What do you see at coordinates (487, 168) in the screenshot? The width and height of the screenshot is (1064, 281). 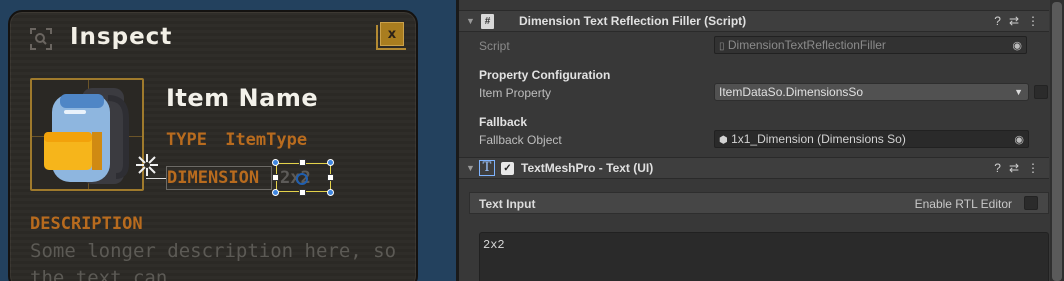 I see `textmeshpro-icon: T` at bounding box center [487, 168].